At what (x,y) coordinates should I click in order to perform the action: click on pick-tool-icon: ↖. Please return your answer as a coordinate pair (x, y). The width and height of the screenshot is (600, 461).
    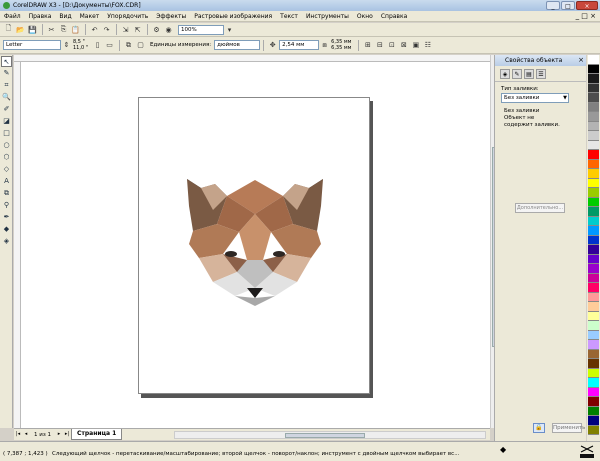
    Looking at the image, I should click on (6, 61).